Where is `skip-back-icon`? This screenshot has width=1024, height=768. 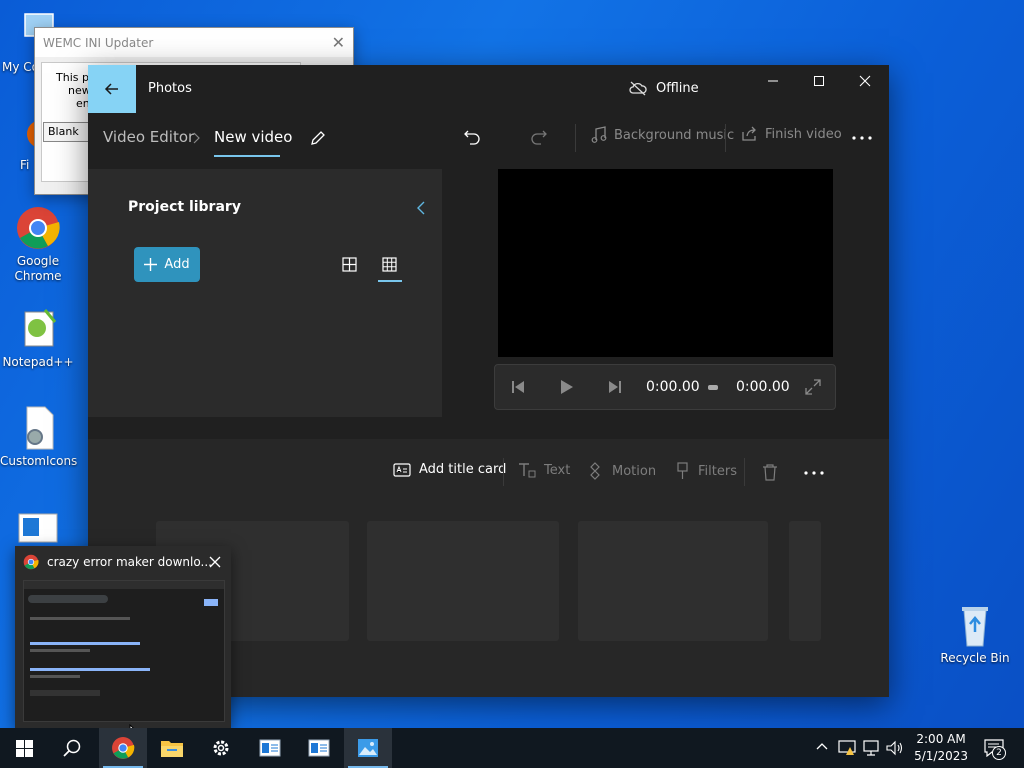
skip-back-icon is located at coordinates (518, 387).